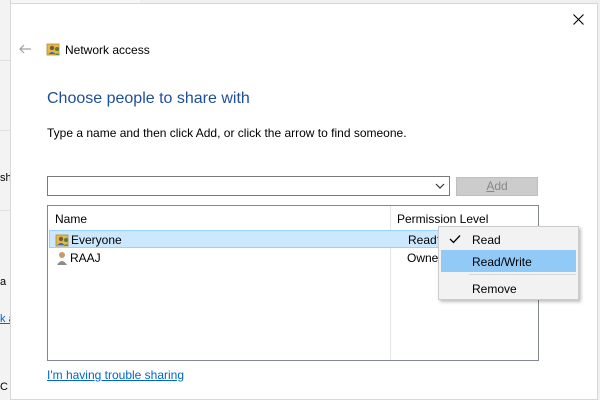  I want to click on menu-item-read: Read, so click(508, 239).